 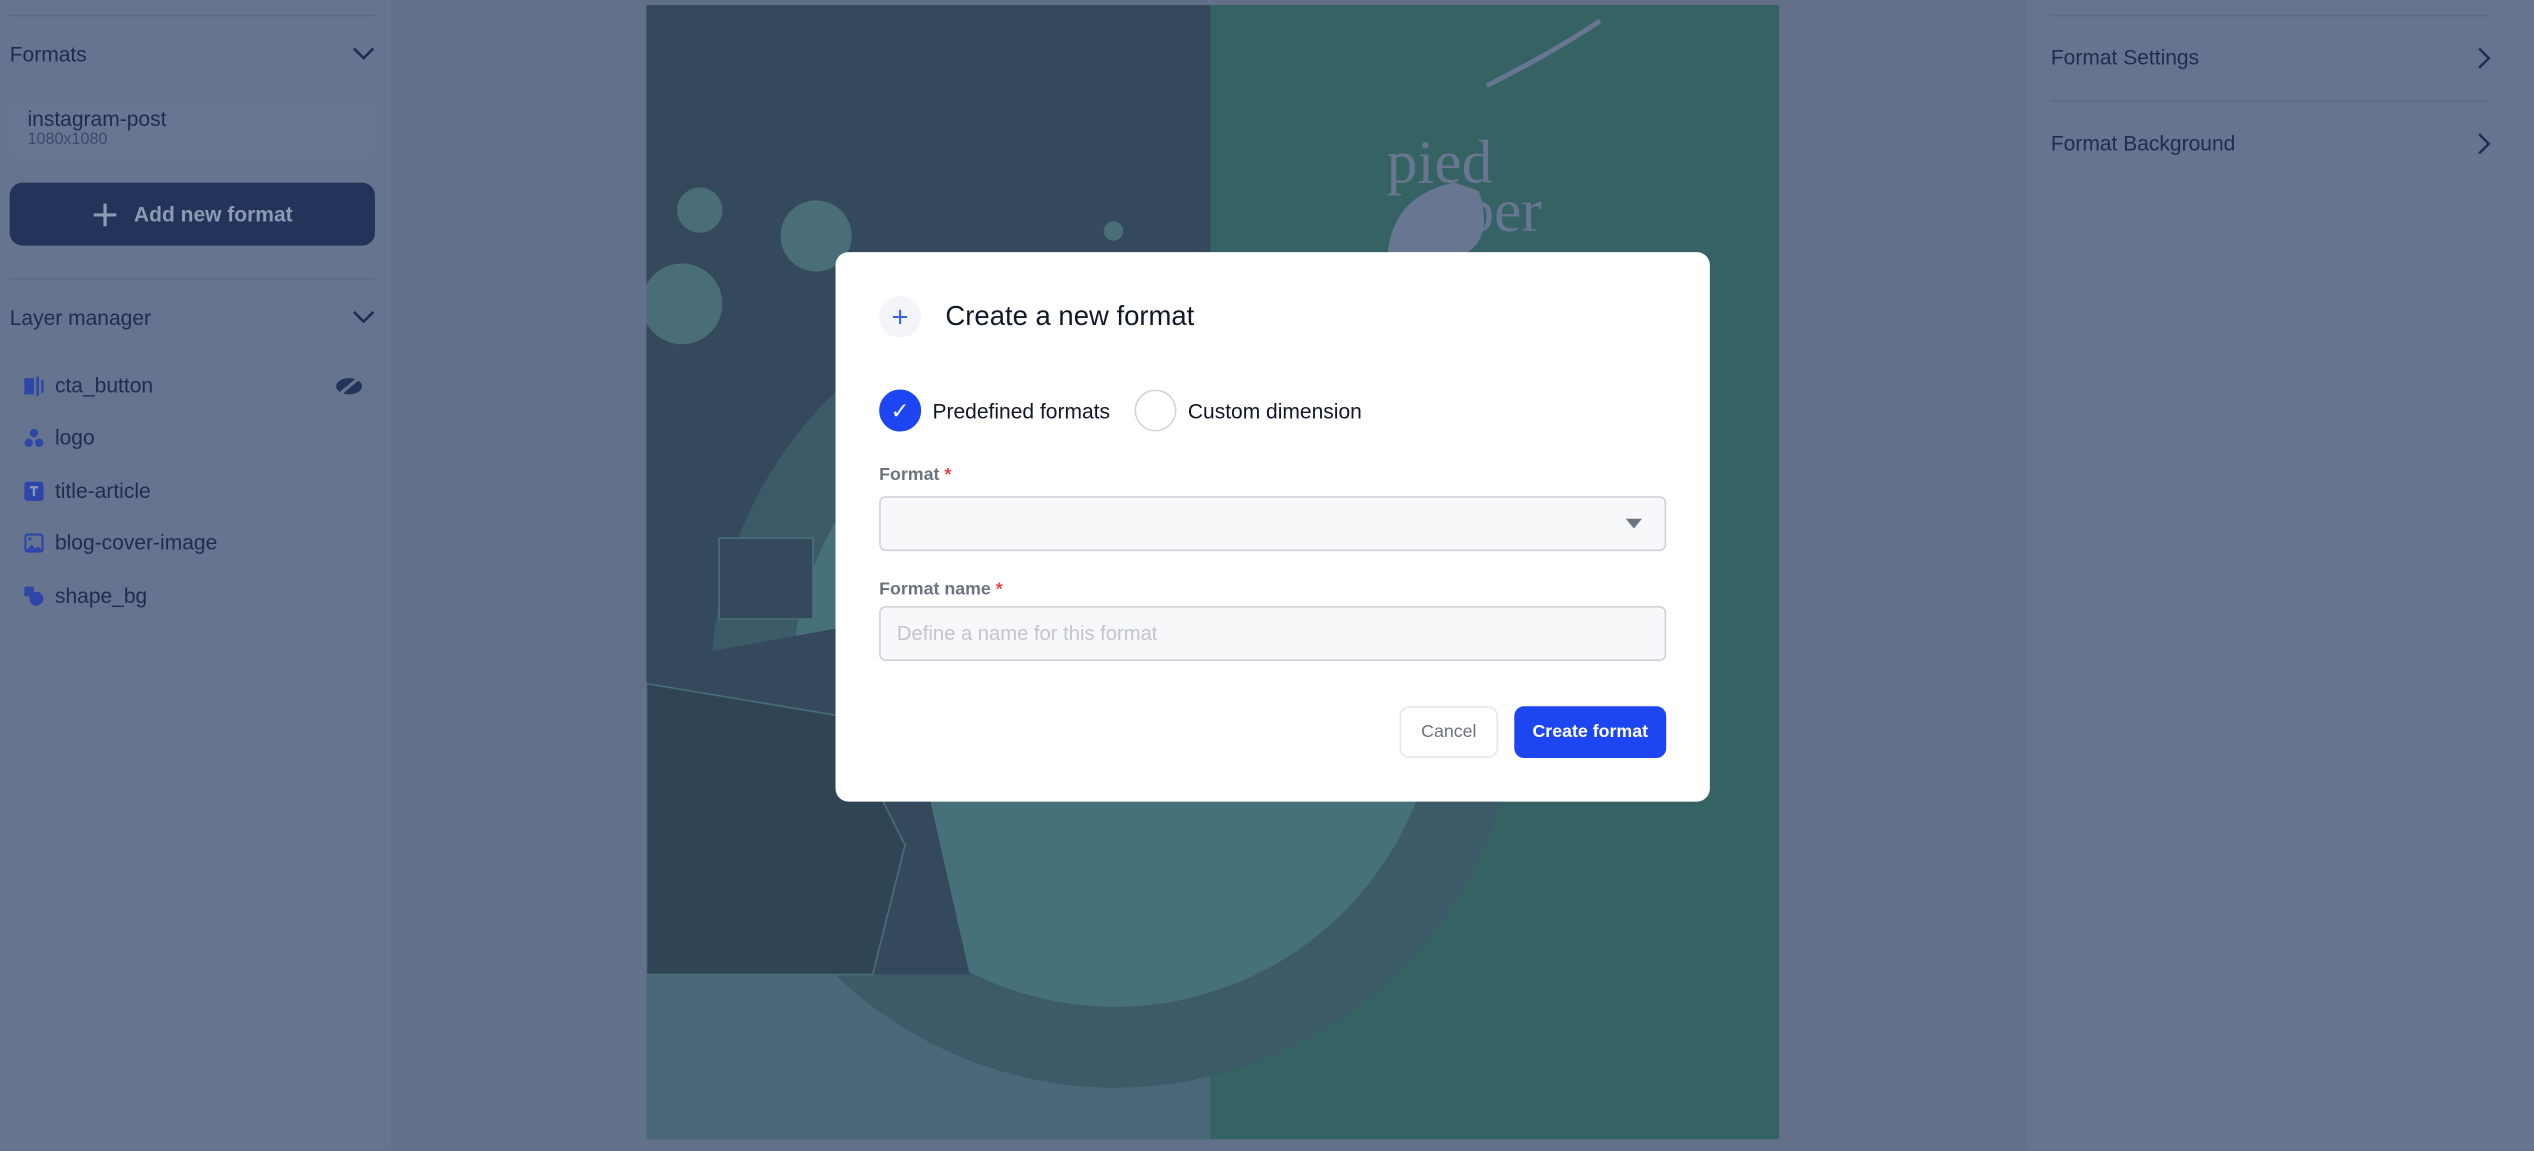 I want to click on layer-blog-cover-image: blog-cover-image, so click(x=193, y=542).